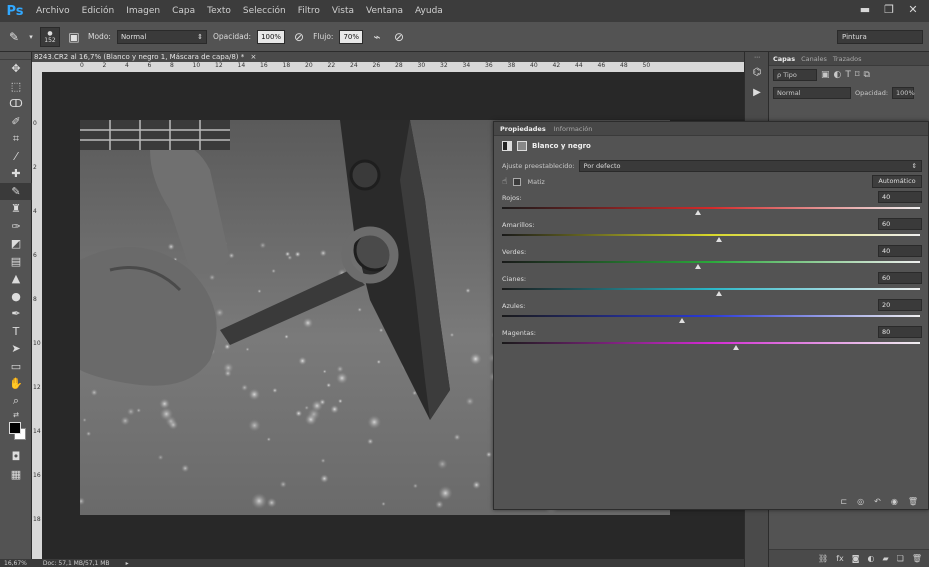  What do you see at coordinates (812, 93) in the screenshot?
I see `blend-mode-select: Normal` at bounding box center [812, 93].